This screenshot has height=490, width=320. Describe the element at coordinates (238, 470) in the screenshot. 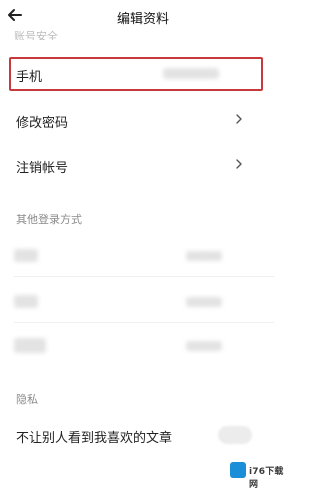

I see `watermark-logo-icon` at that location.